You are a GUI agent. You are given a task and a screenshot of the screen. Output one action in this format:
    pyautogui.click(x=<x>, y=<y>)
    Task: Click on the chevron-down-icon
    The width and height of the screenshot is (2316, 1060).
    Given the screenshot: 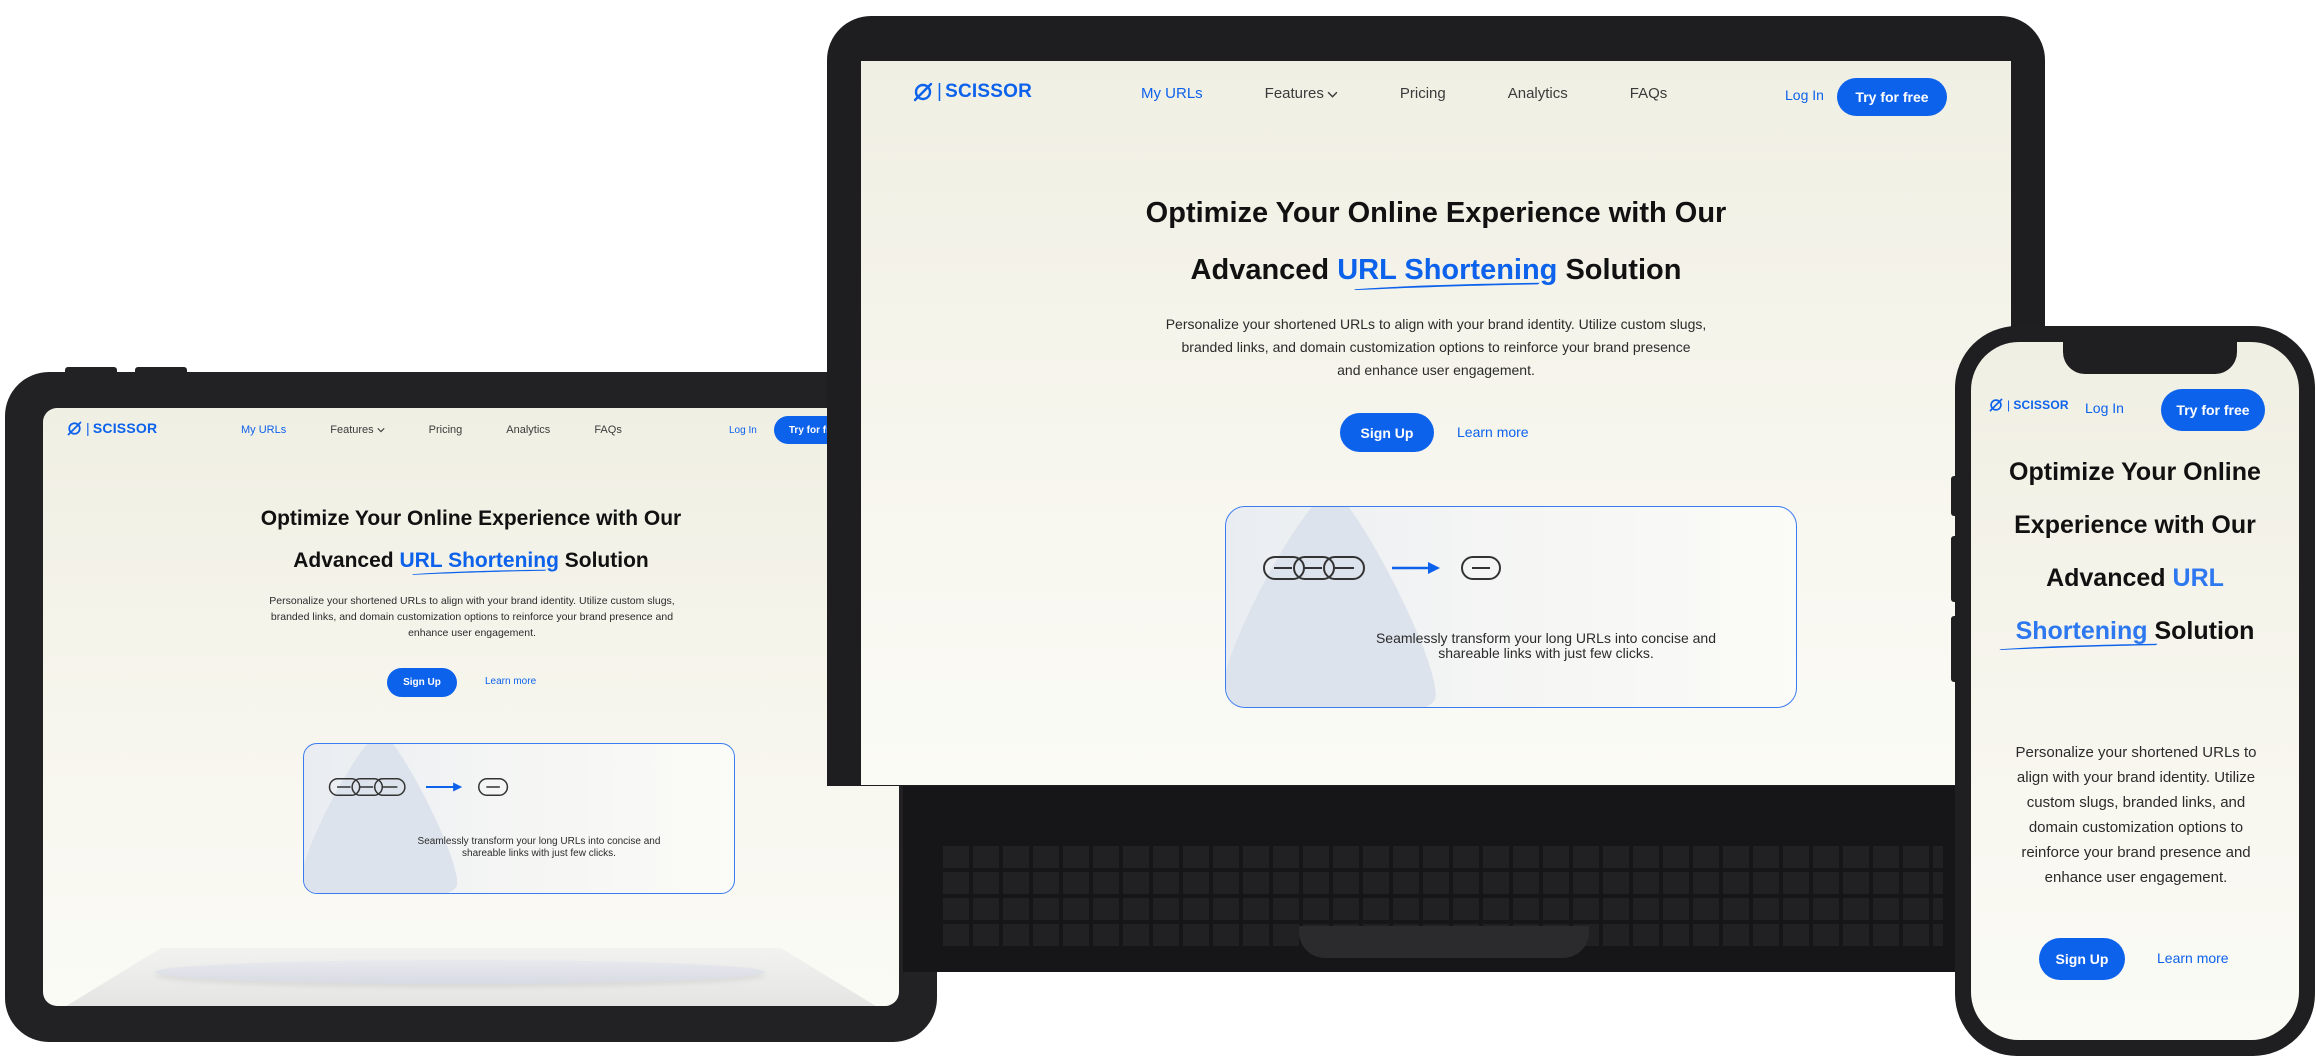 What is the action you would take?
    pyautogui.click(x=1332, y=94)
    